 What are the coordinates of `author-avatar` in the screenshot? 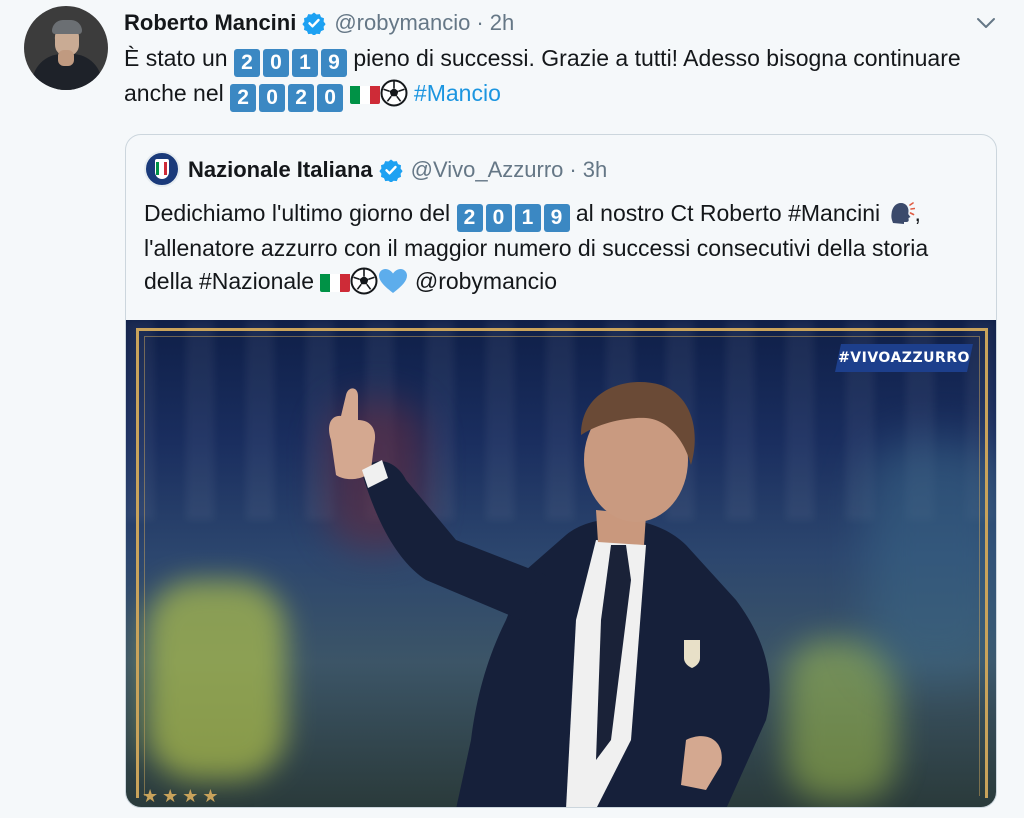 It's located at (66, 48).